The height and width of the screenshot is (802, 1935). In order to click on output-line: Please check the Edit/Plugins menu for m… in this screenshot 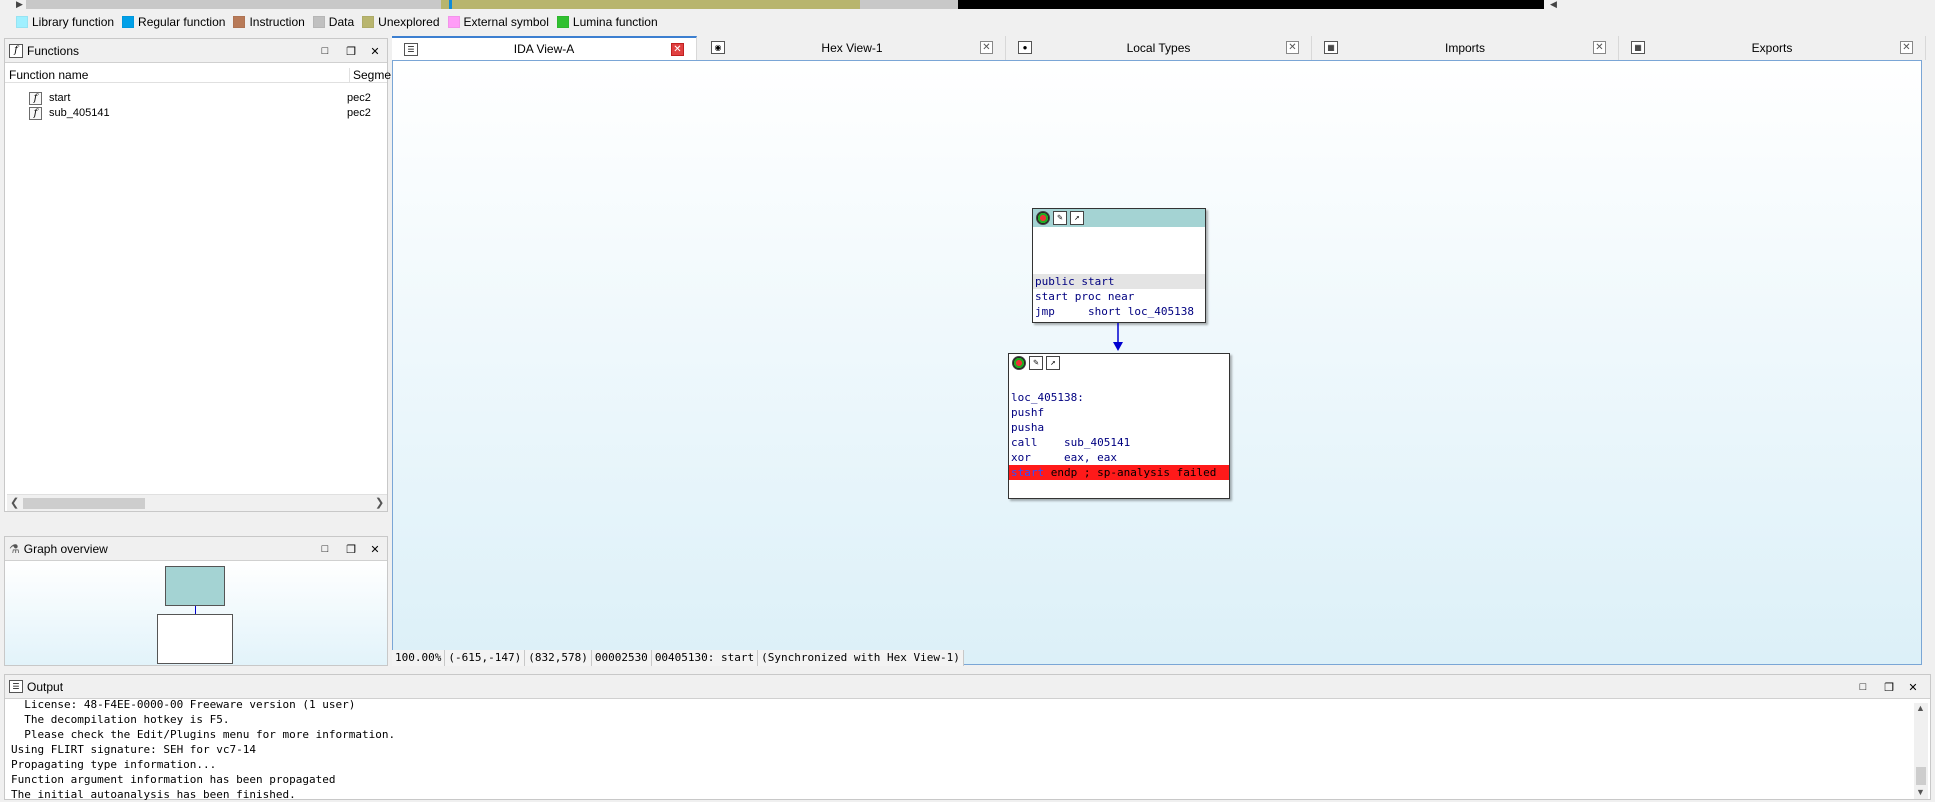, I will do `click(203, 734)`.